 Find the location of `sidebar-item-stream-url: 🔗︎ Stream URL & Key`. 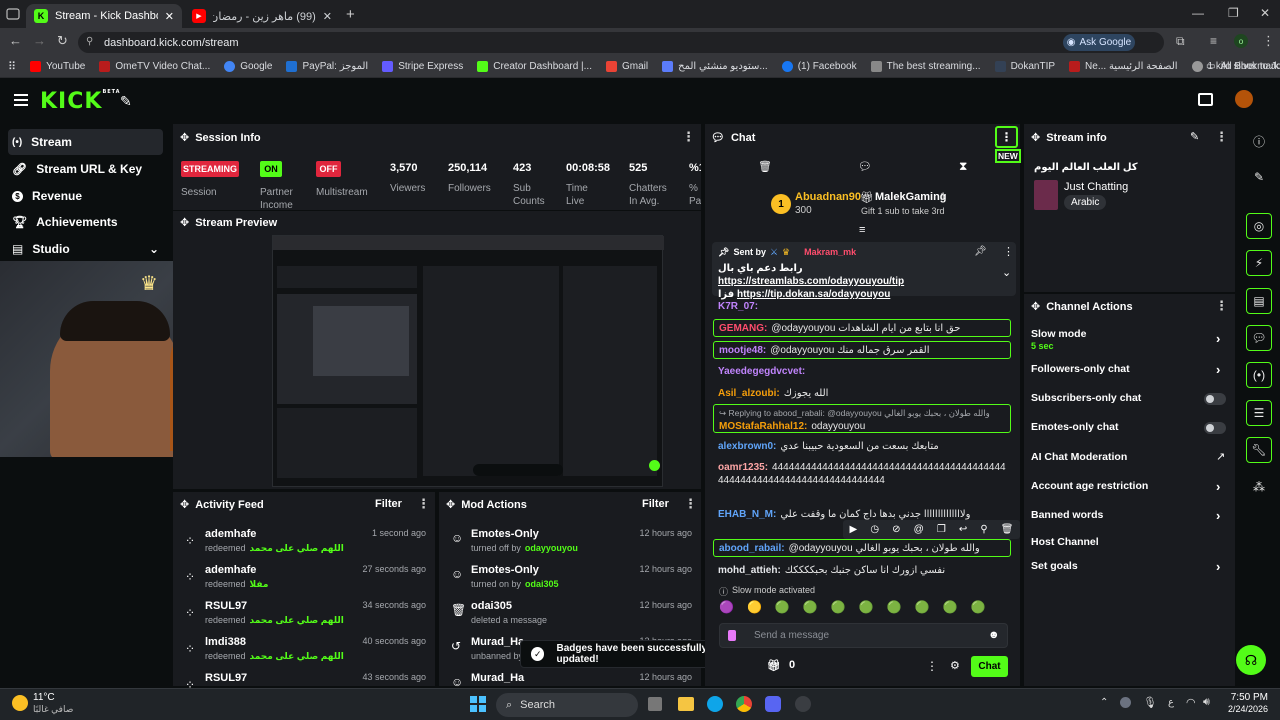

sidebar-item-stream-url: 🔗︎ Stream URL & Key is located at coordinates (85, 169).